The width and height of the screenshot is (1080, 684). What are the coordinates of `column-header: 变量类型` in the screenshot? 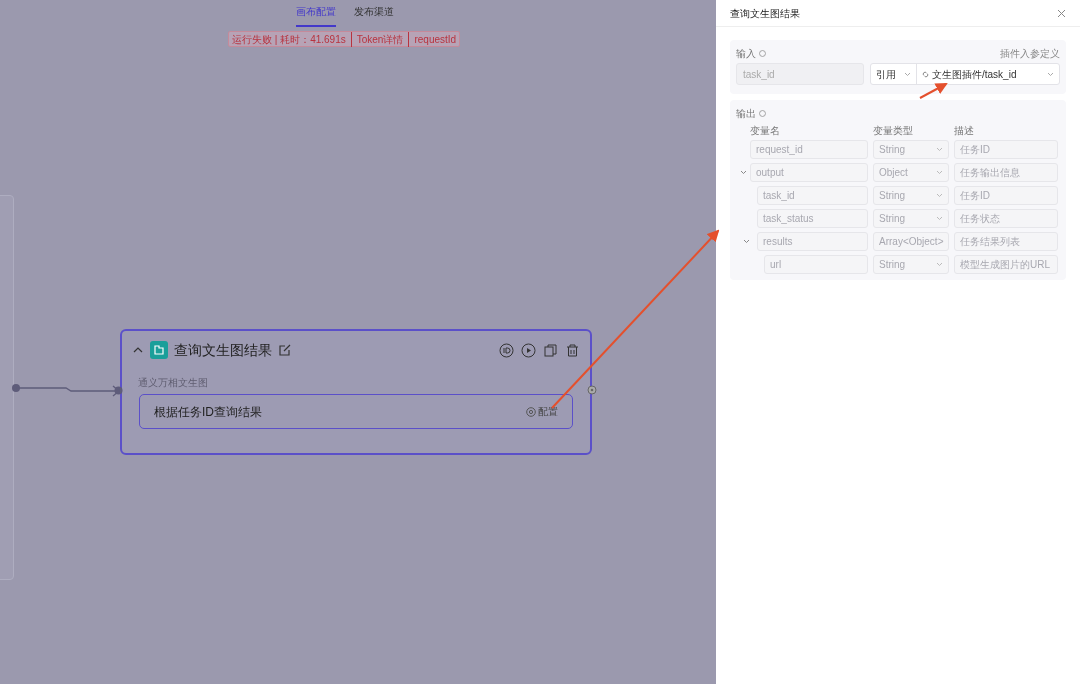 It's located at (893, 131).